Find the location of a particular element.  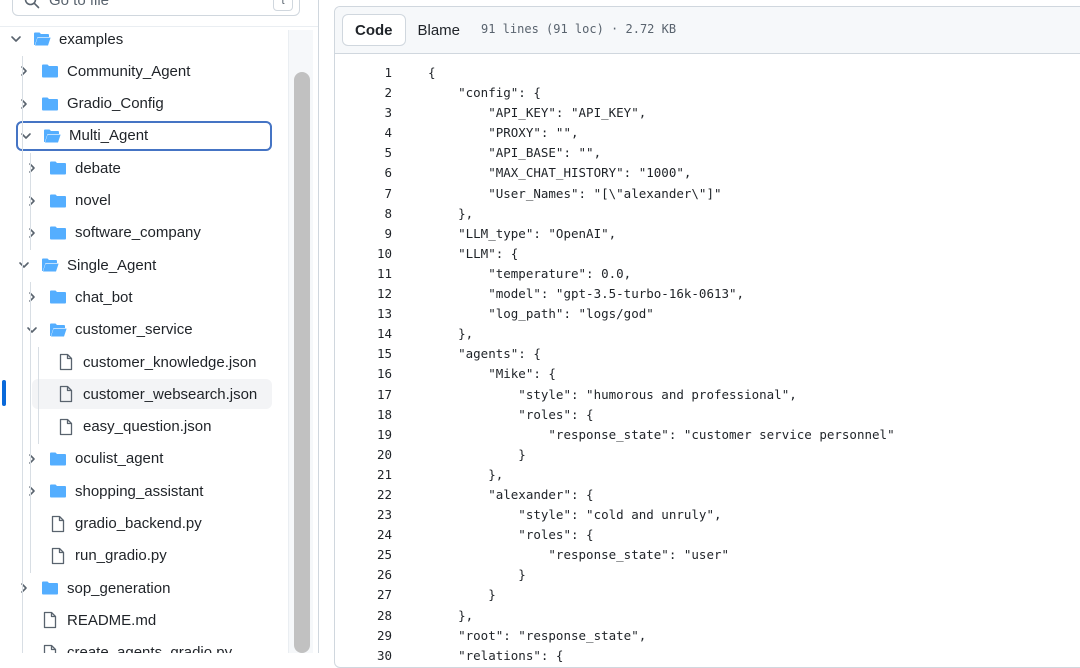

tree-indent-guide is located at coordinates (30, 202).